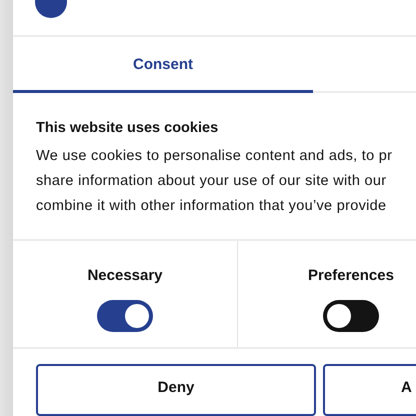  Describe the element at coordinates (51, 9) in the screenshot. I see `logo-icon` at that location.